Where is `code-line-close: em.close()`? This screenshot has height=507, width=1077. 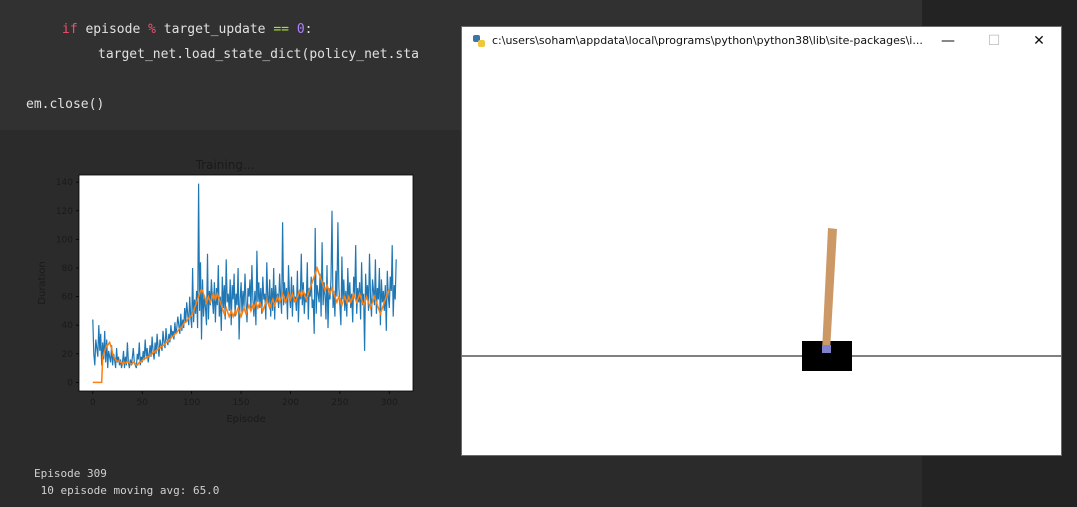 code-line-close: em.close() is located at coordinates (65, 104).